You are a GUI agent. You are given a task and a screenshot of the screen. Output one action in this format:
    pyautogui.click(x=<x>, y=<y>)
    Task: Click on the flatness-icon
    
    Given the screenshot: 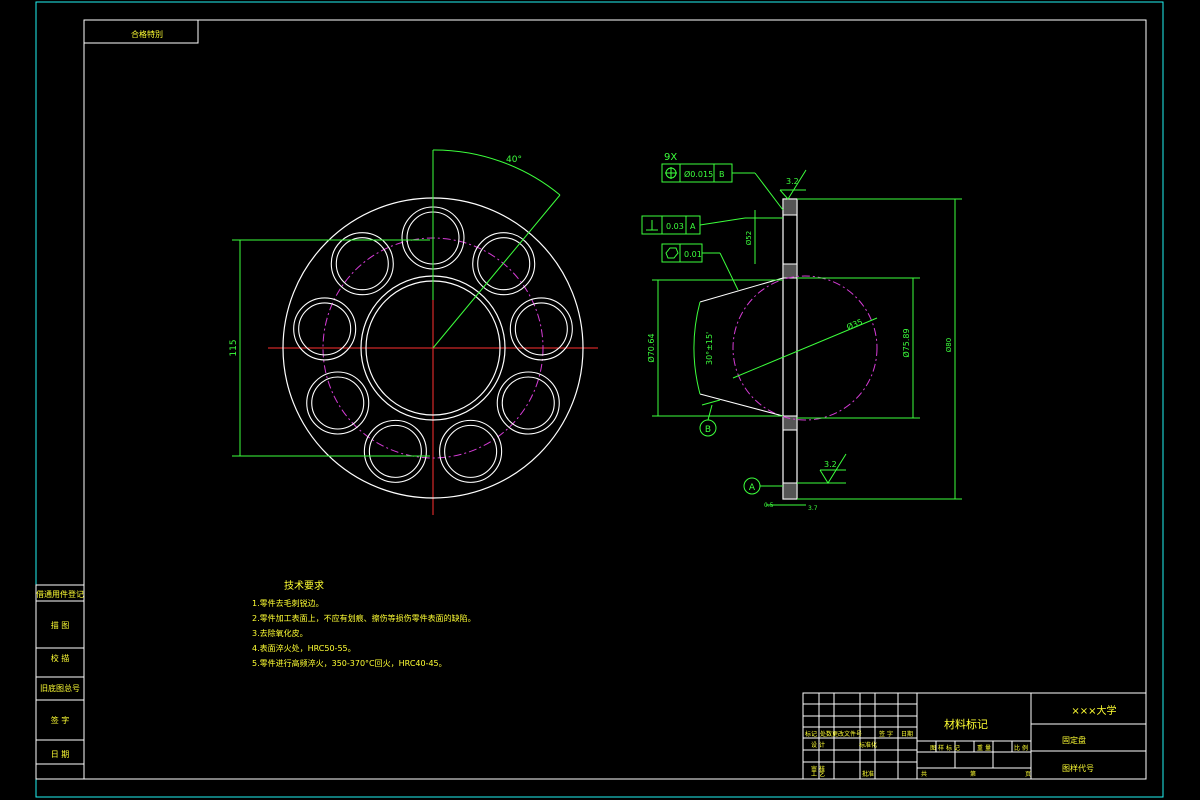 What is the action you would take?
    pyautogui.click(x=672, y=253)
    